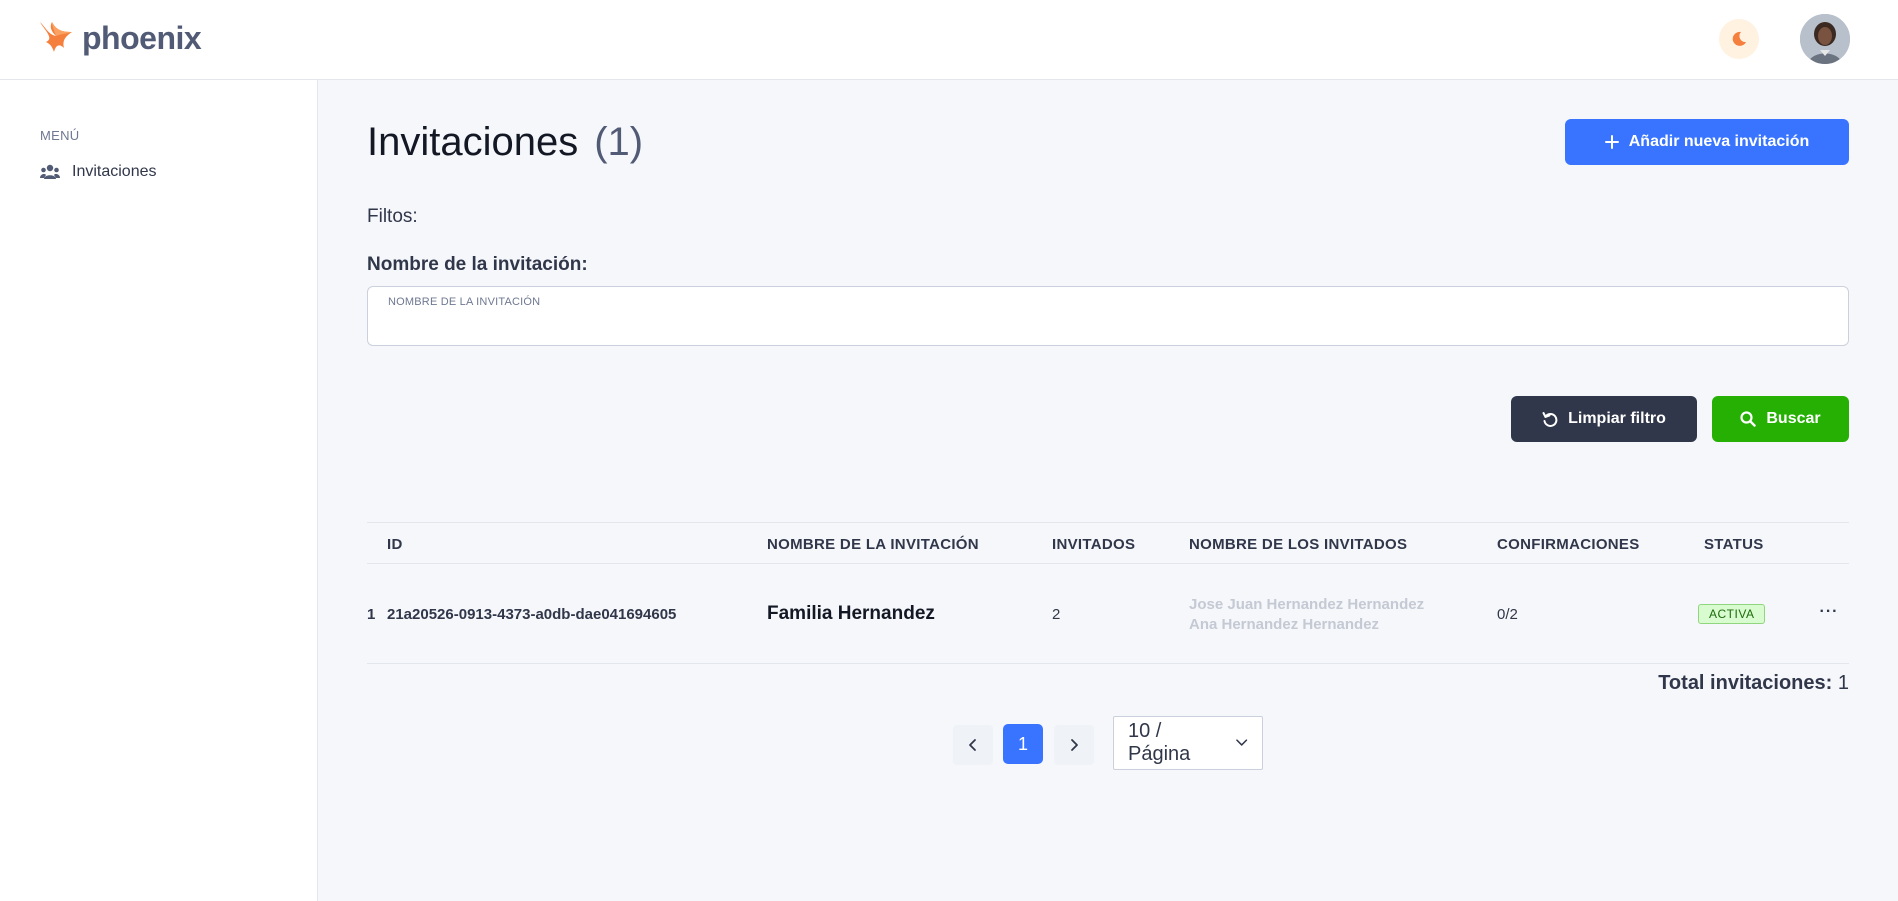 The width and height of the screenshot is (1898, 901). What do you see at coordinates (1793, 418) in the screenshot?
I see `search-button-label: Buscar` at bounding box center [1793, 418].